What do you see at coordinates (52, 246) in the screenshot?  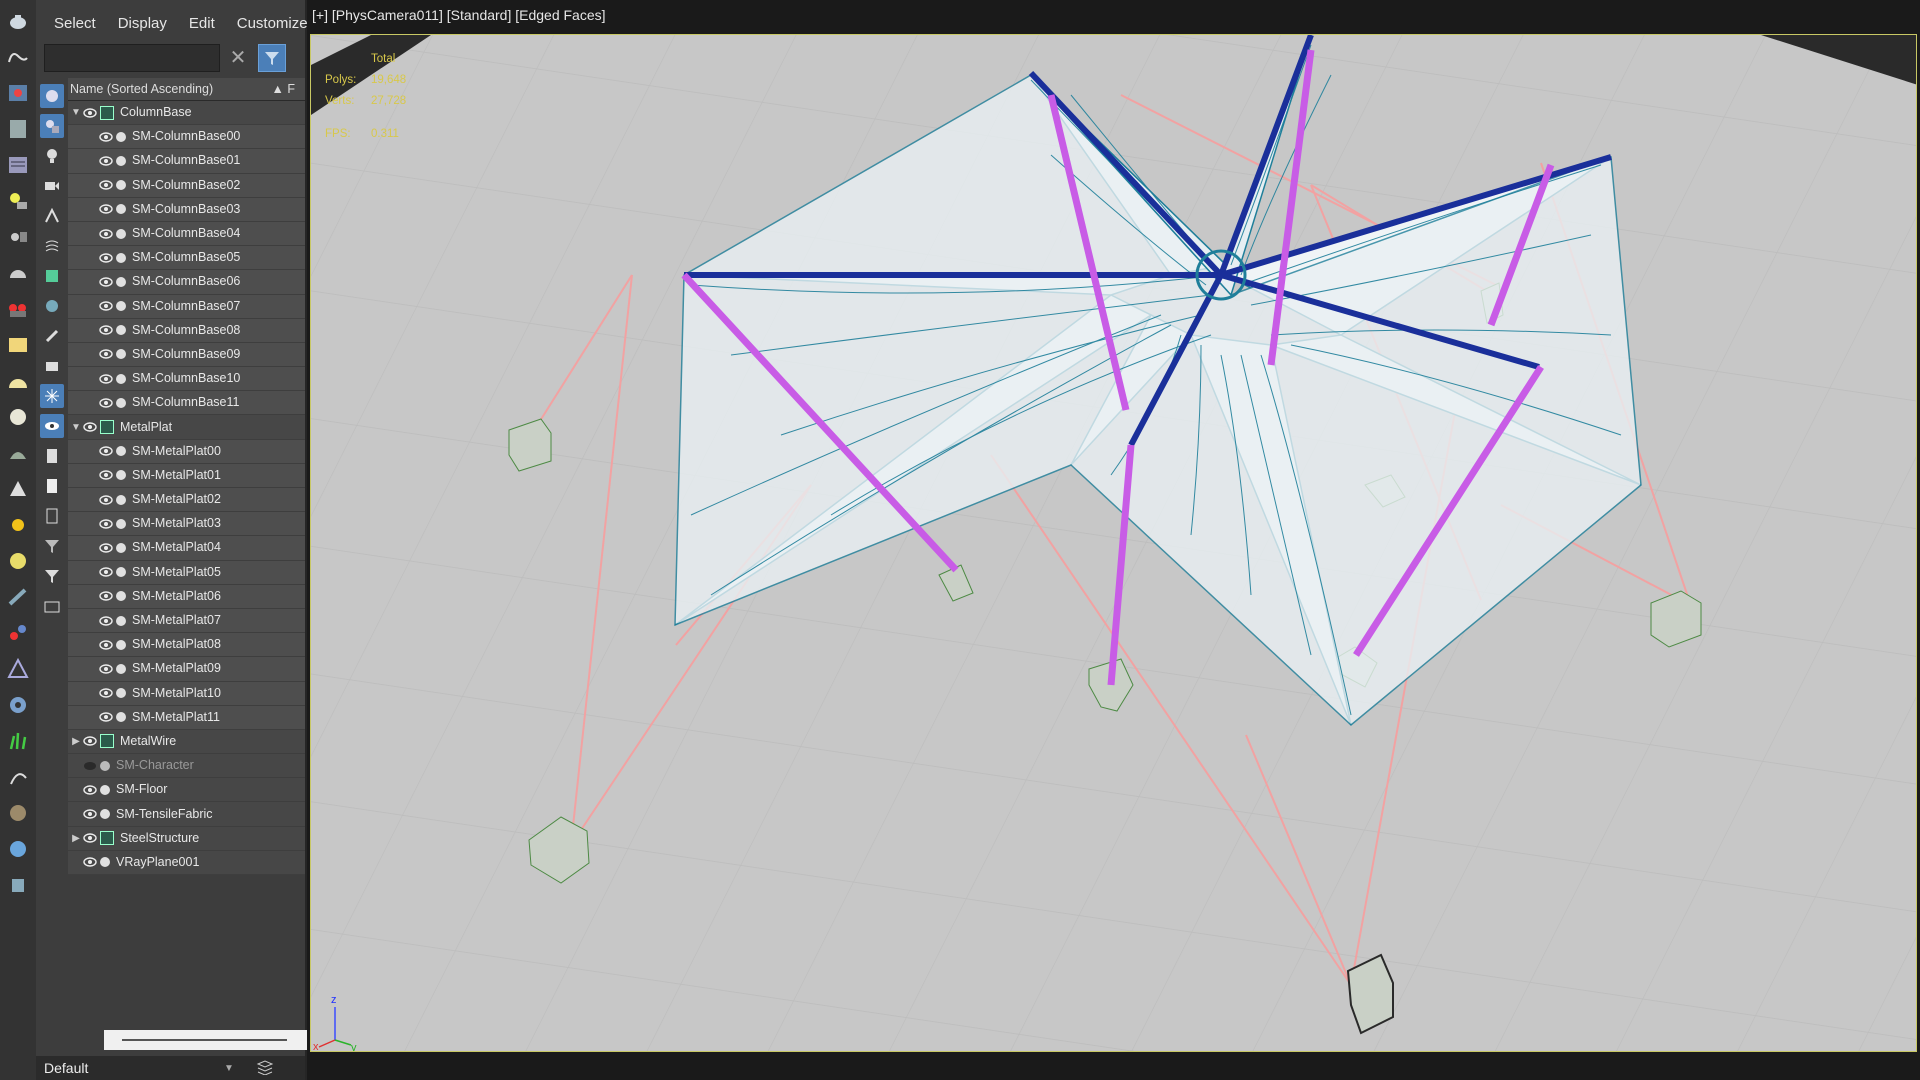 I see `display-spacewarps-icon` at bounding box center [52, 246].